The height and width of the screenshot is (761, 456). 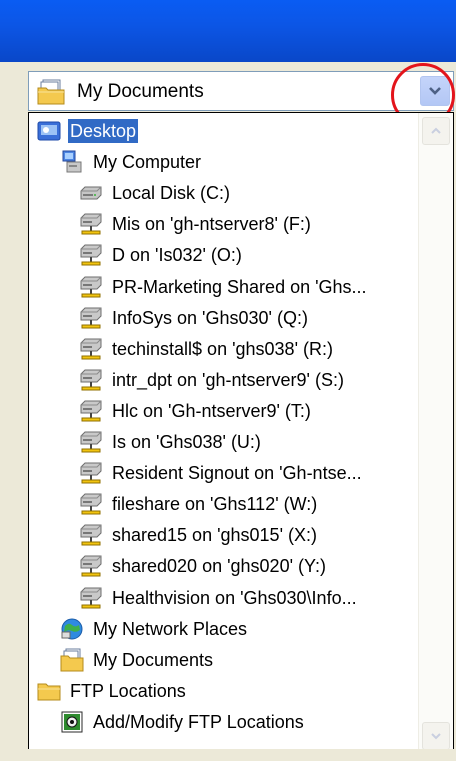 What do you see at coordinates (147, 162) in the screenshot?
I see `list-item-label: My Computer` at bounding box center [147, 162].